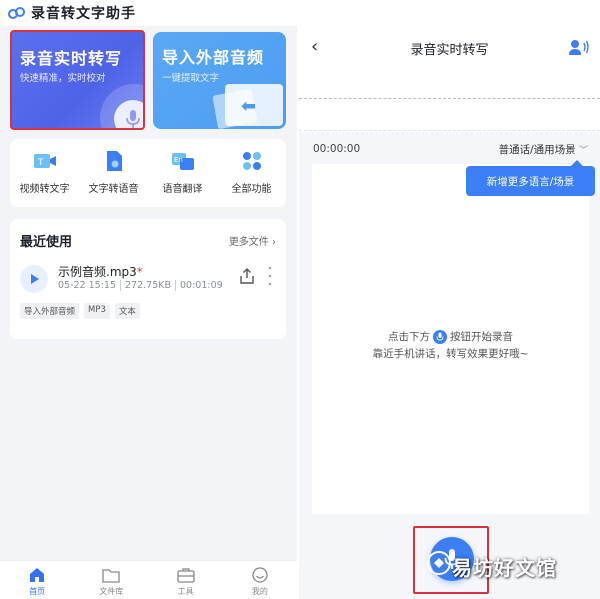 Image resolution: width=600 pixels, height=599 pixels. I want to click on language-label: 普通话/通用场景, so click(537, 149).